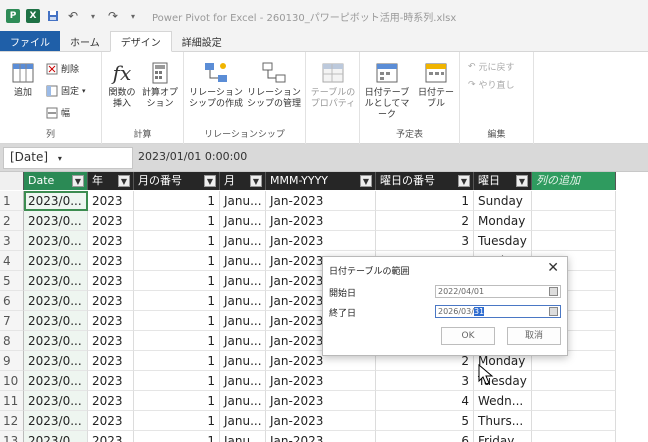  Describe the element at coordinates (333, 85) in the screenshot. I see `table-properties-button: テーブルのプロパティ` at that location.